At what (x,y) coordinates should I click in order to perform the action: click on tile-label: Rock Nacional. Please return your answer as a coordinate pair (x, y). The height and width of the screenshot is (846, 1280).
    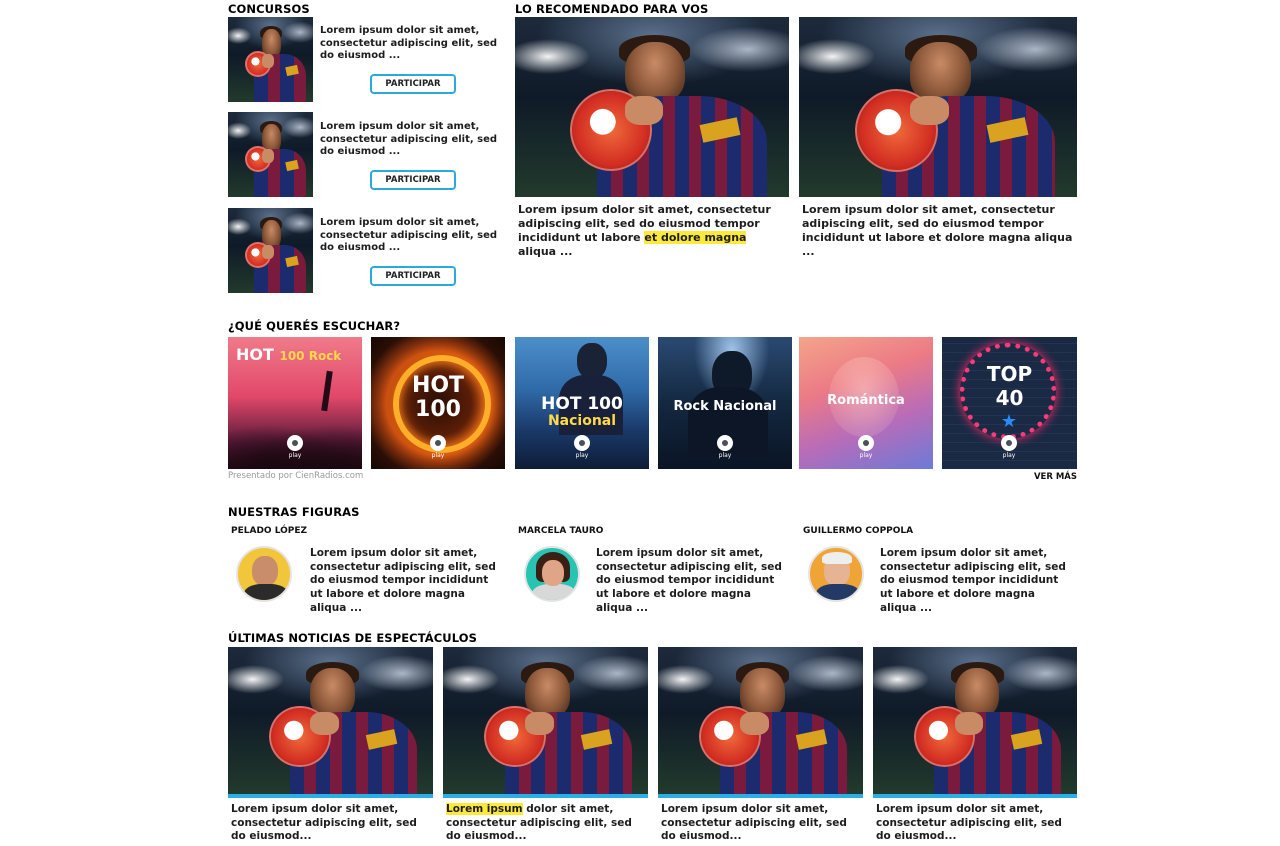
    Looking at the image, I should click on (725, 406).